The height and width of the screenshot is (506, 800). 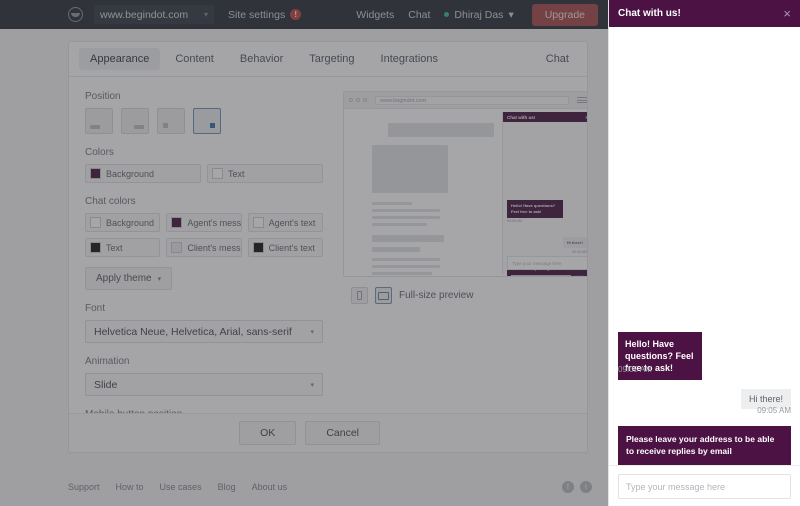 I want to click on chat-color-agent-messages-button: Agent's messages, so click(x=204, y=222).